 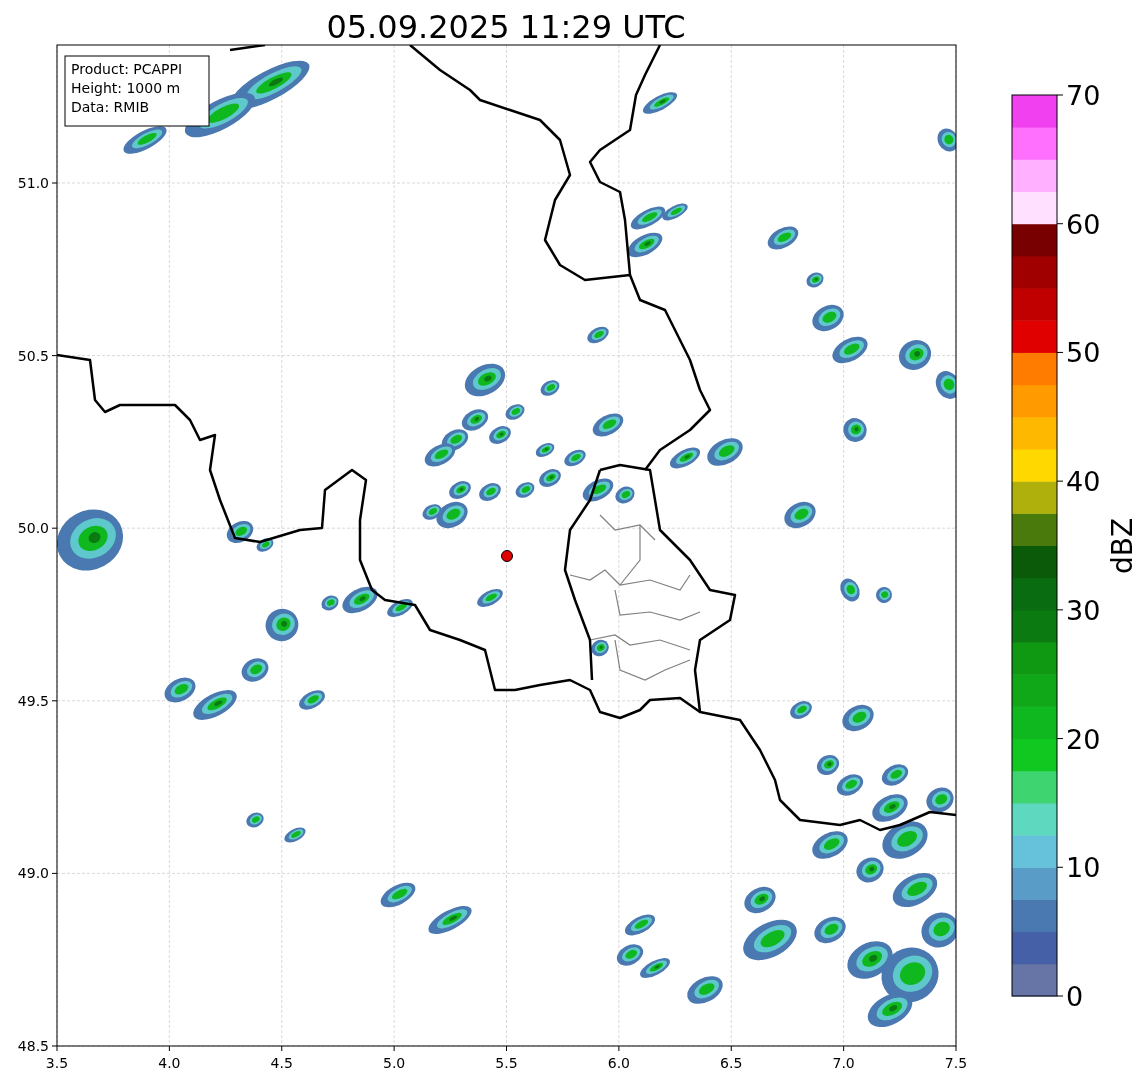 What do you see at coordinates (33, 355) in the screenshot?
I see `y-tick-label: 50.5` at bounding box center [33, 355].